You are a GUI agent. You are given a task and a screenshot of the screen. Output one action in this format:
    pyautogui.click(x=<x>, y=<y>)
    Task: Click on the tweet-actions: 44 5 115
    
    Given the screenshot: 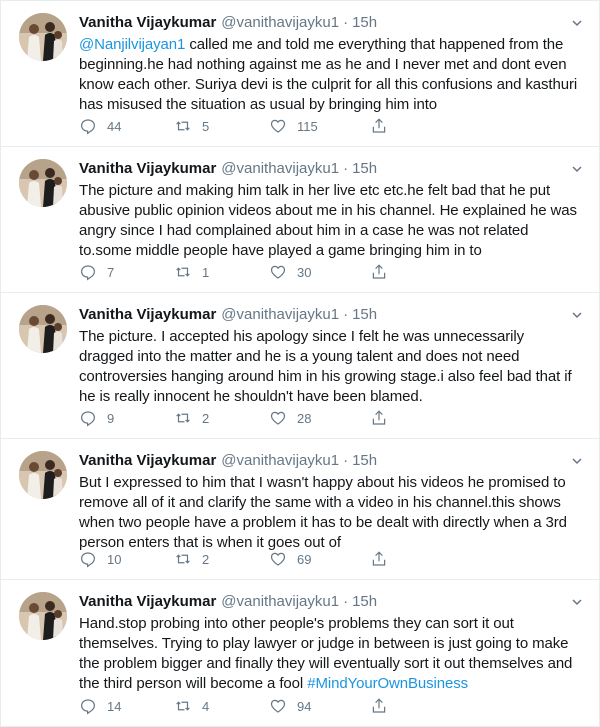 What is the action you would take?
    pyautogui.click(x=289, y=126)
    